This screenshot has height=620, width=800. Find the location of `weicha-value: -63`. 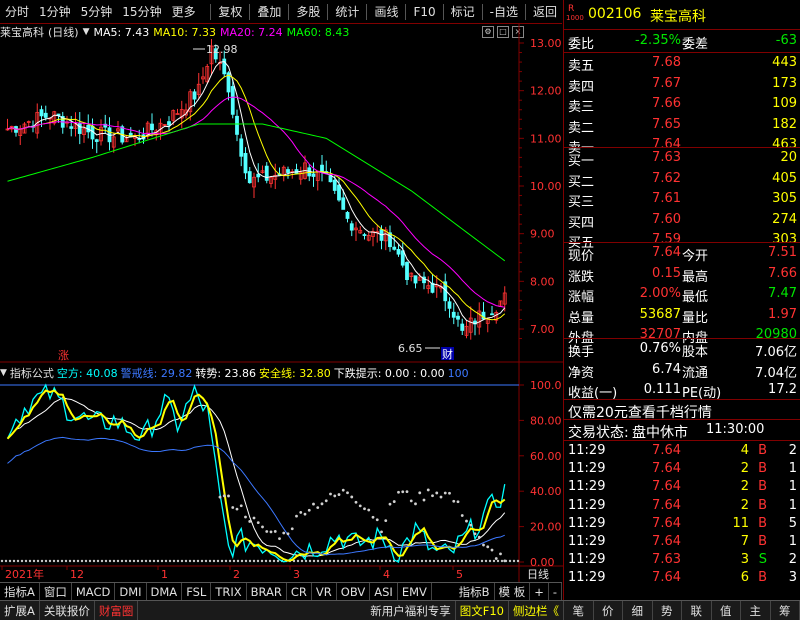

weicha-value: -63 is located at coordinates (786, 40).